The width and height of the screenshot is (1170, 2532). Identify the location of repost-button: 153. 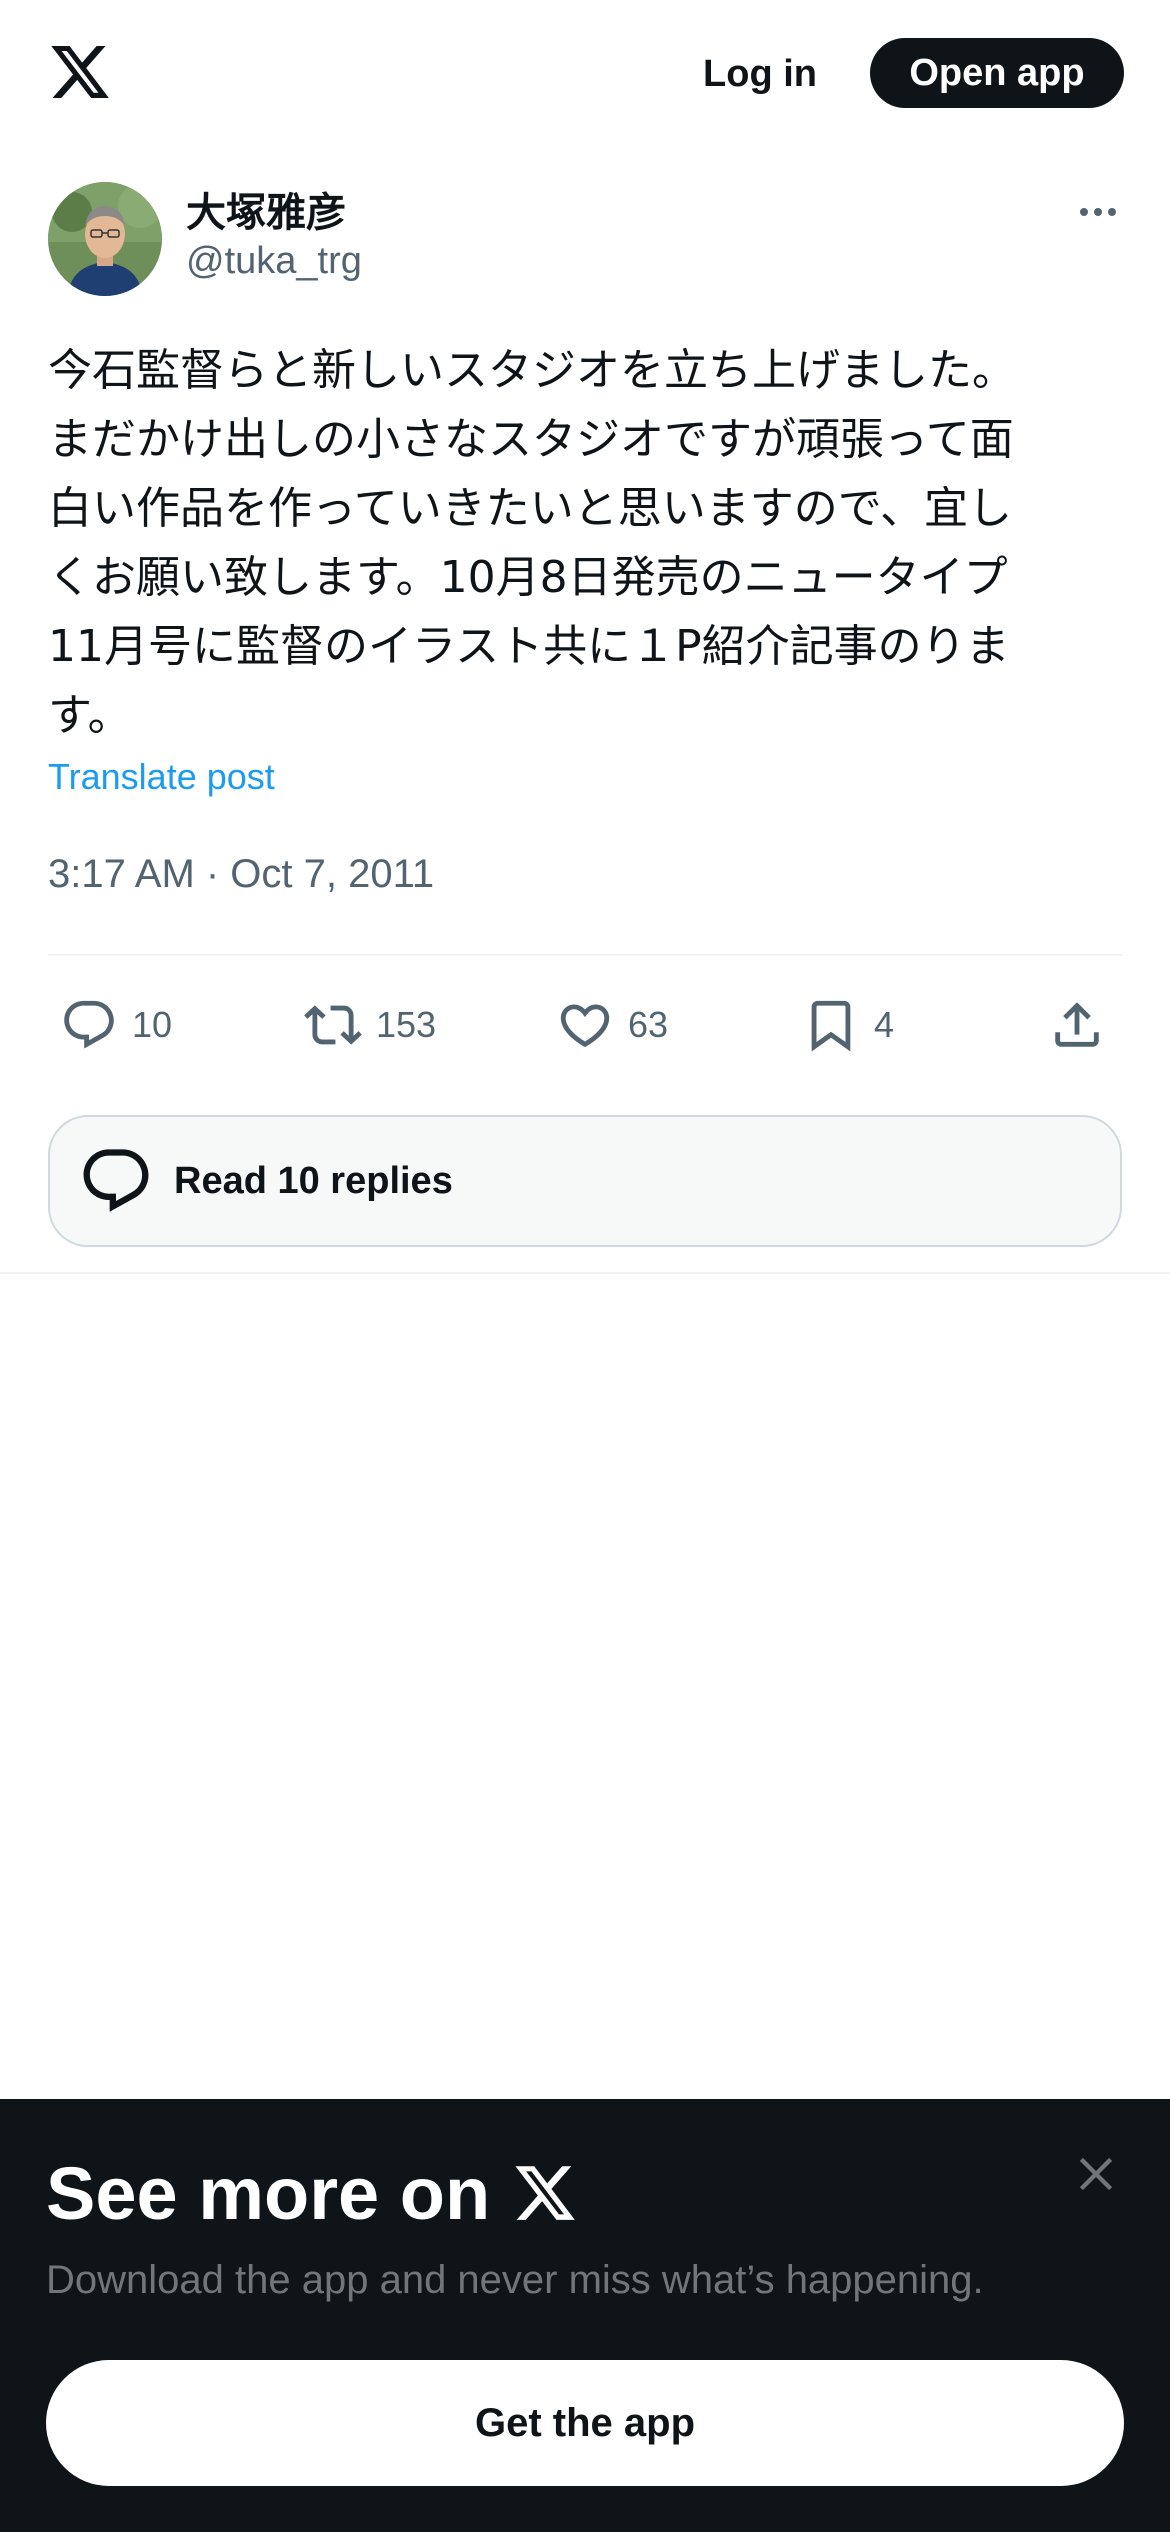
(370, 1025).